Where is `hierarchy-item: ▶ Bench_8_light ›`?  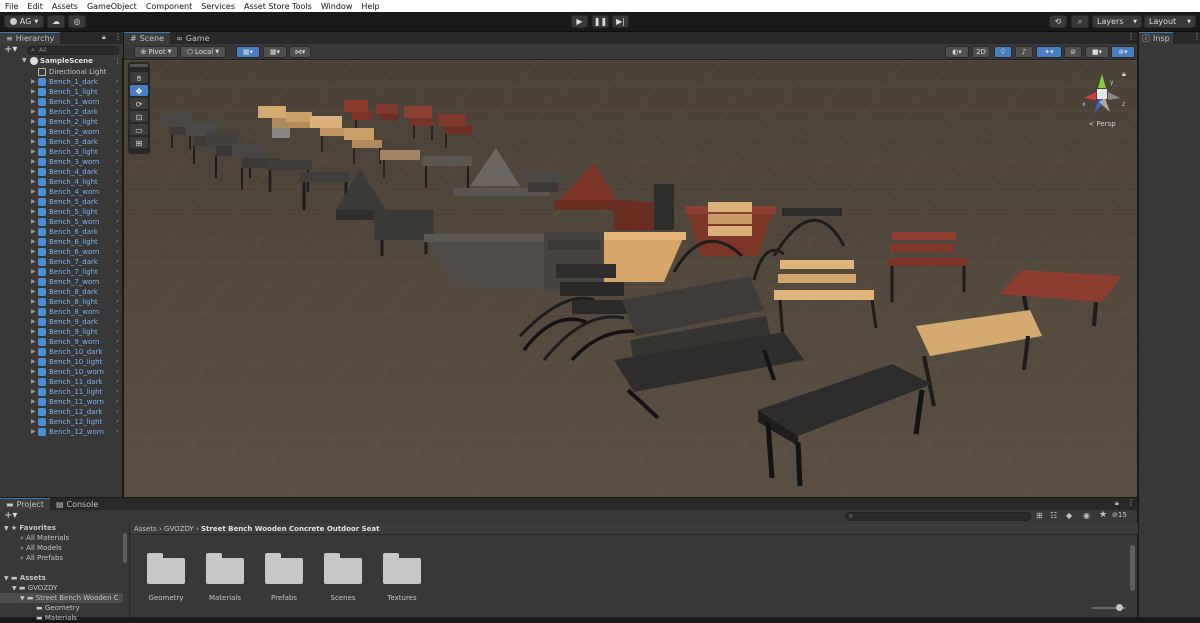
hierarchy-item: ▶ Bench_8_light › is located at coordinates (61, 302).